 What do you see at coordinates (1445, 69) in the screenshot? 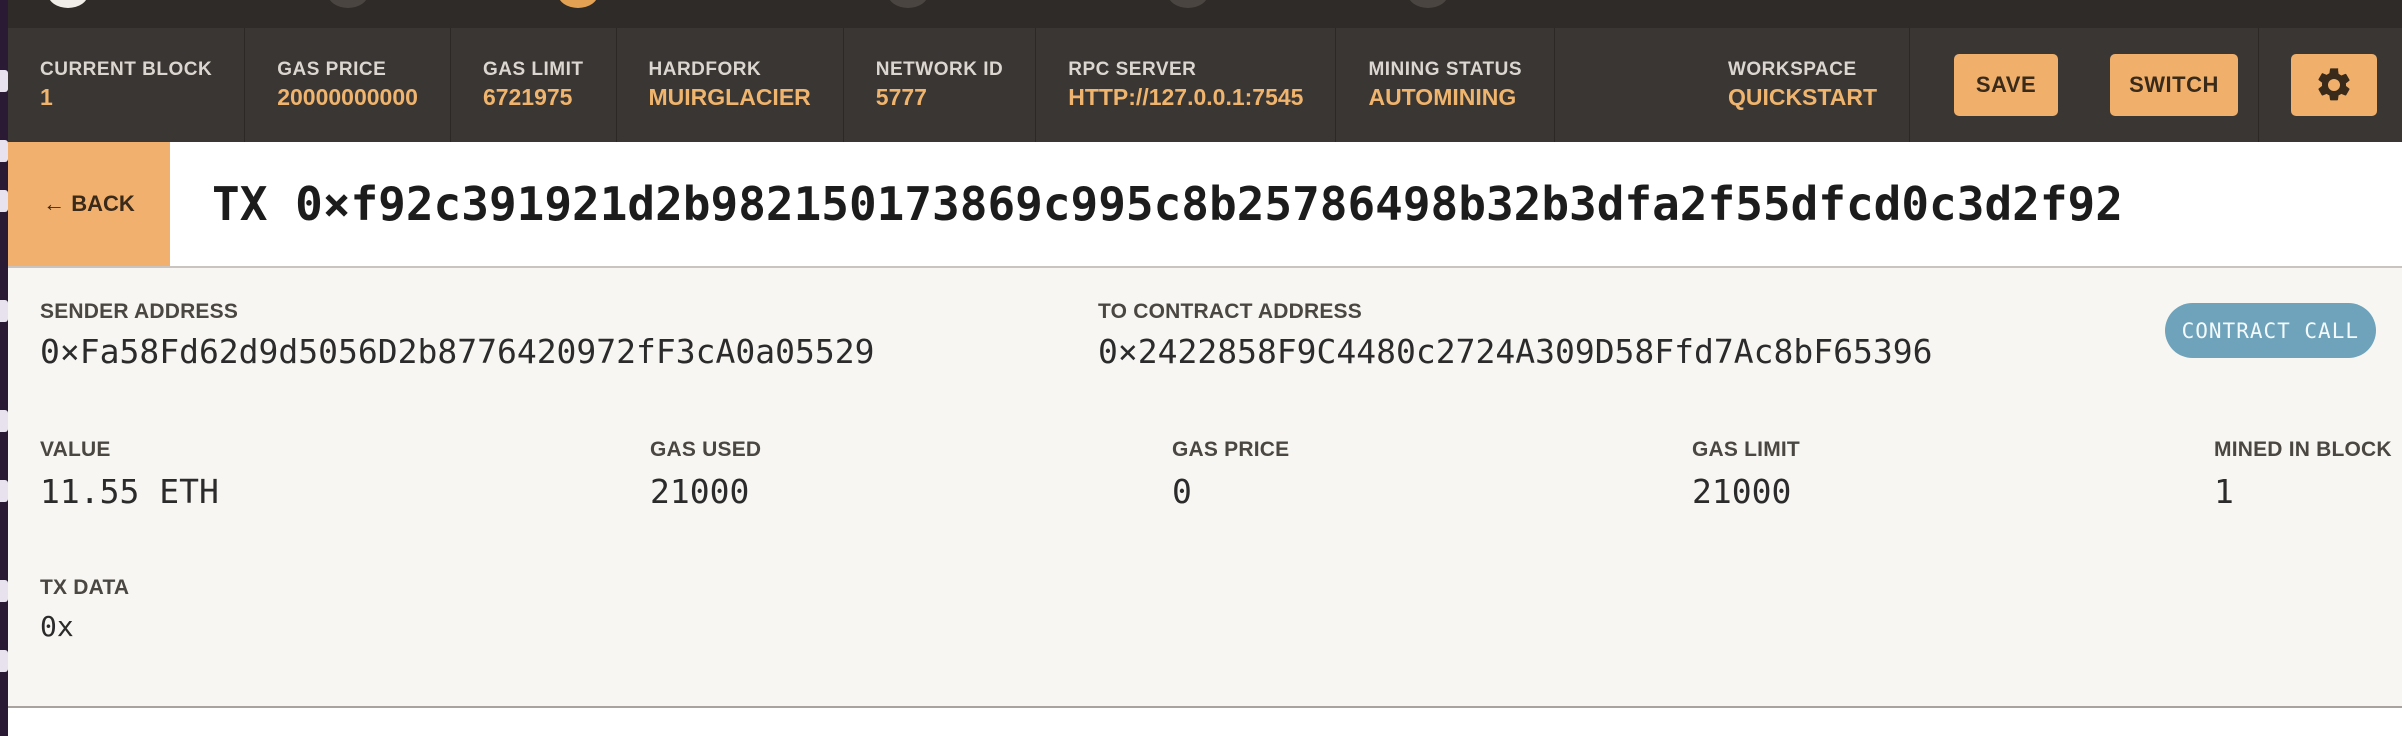
I see `status-label: MINING STATUS` at bounding box center [1445, 69].